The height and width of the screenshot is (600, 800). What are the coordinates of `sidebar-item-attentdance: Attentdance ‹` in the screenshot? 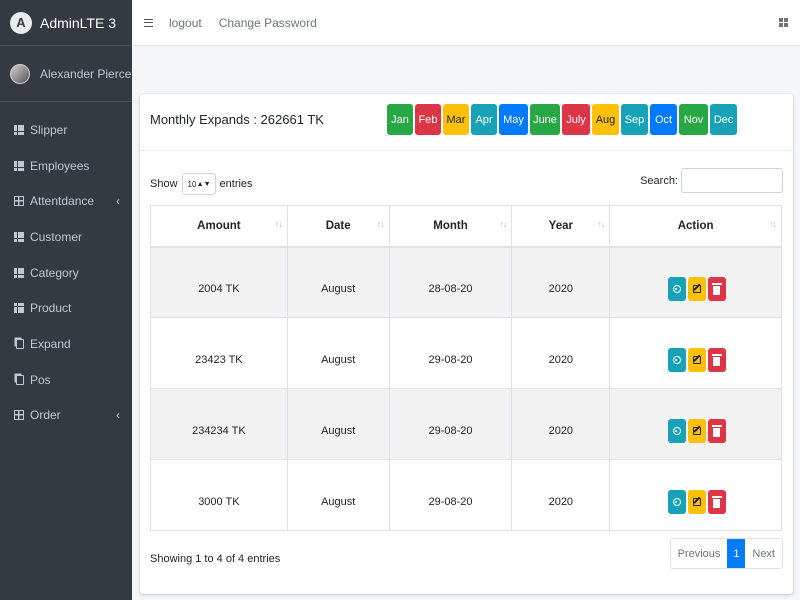 It's located at (66, 201).